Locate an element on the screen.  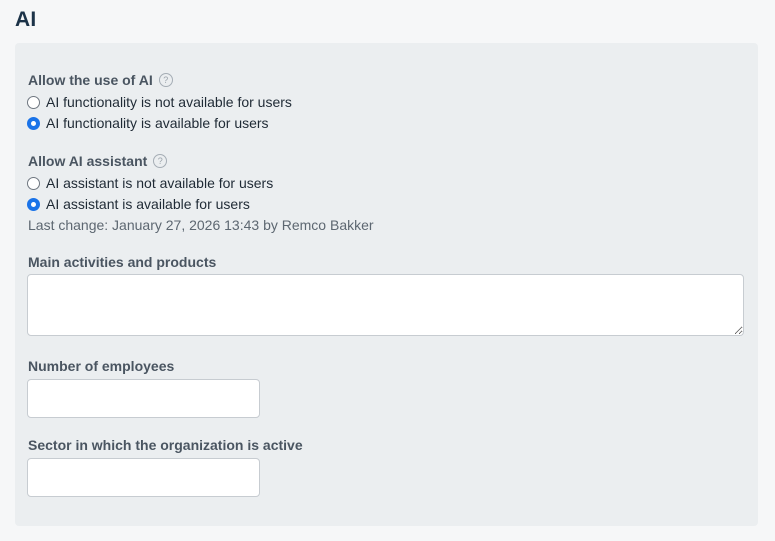
employees-label: Number of employees is located at coordinates (101, 366).